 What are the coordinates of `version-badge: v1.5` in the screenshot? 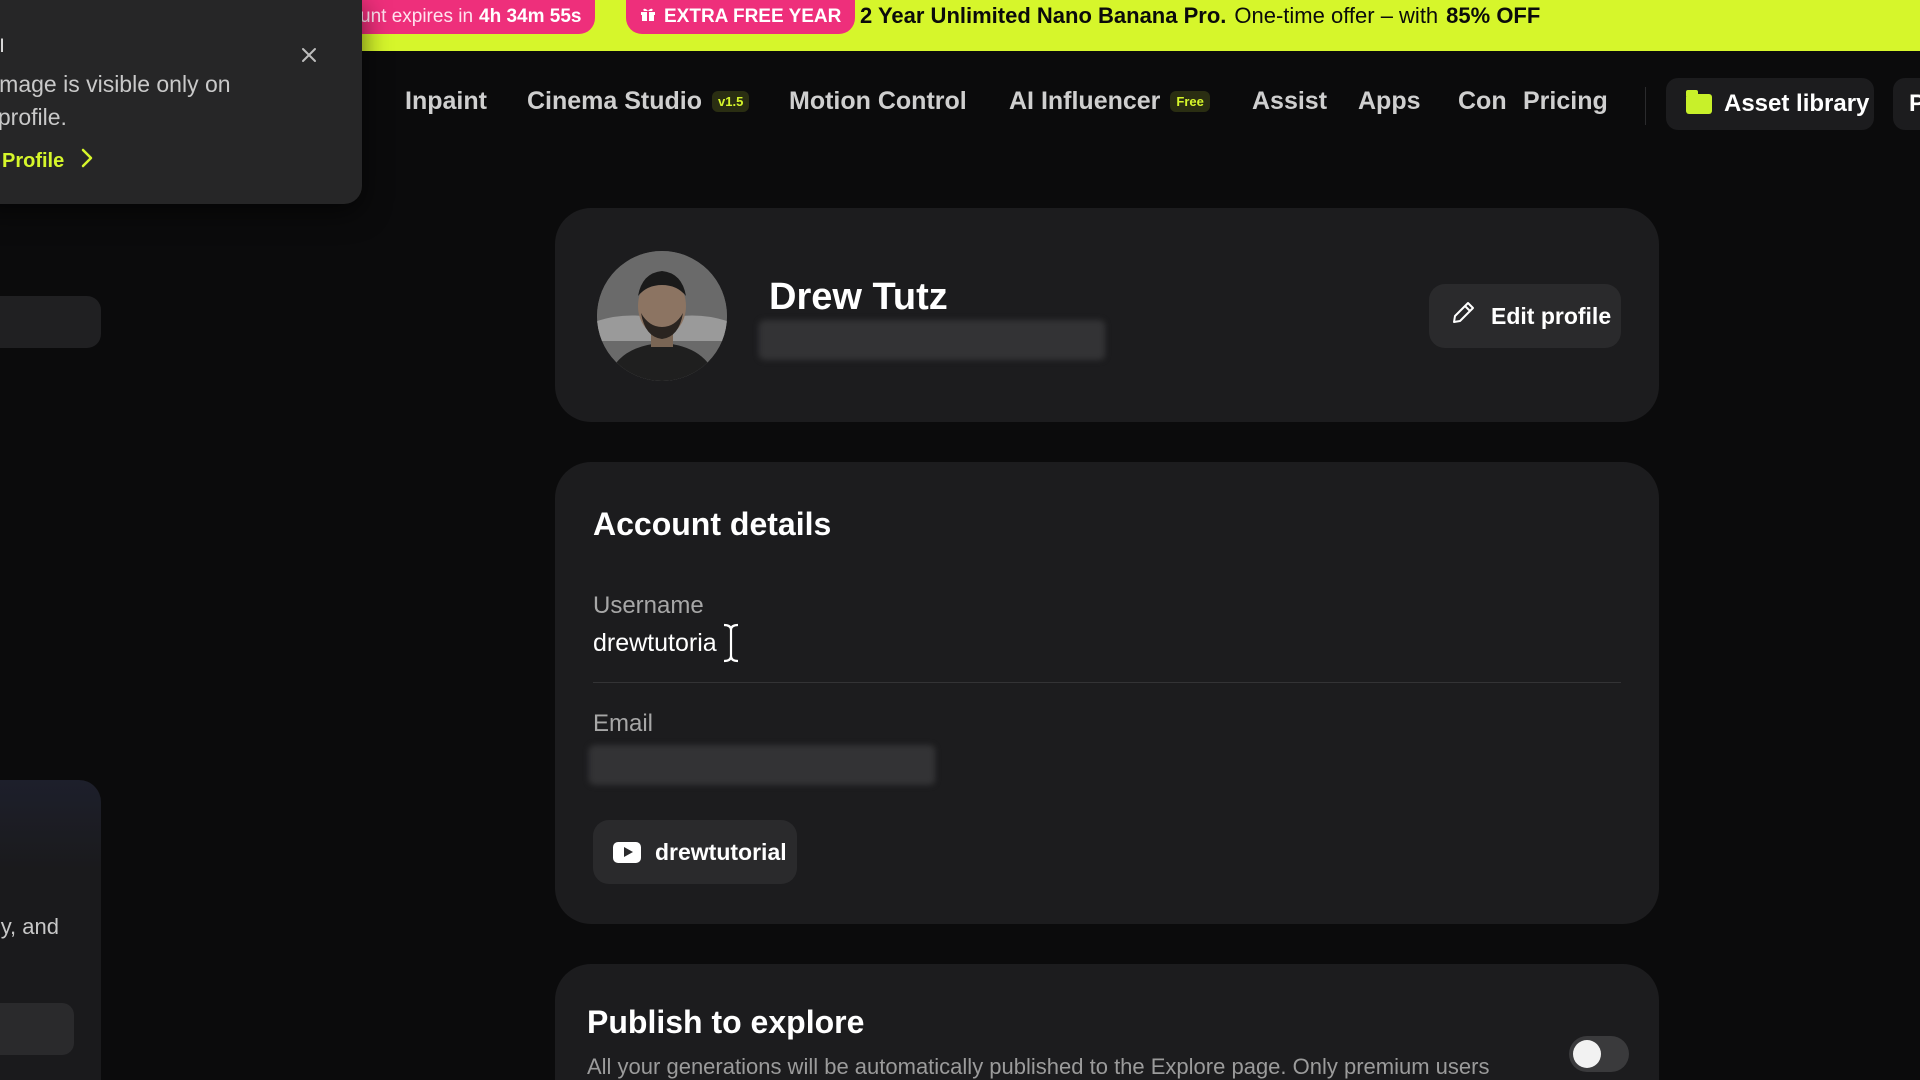 It's located at (731, 101).